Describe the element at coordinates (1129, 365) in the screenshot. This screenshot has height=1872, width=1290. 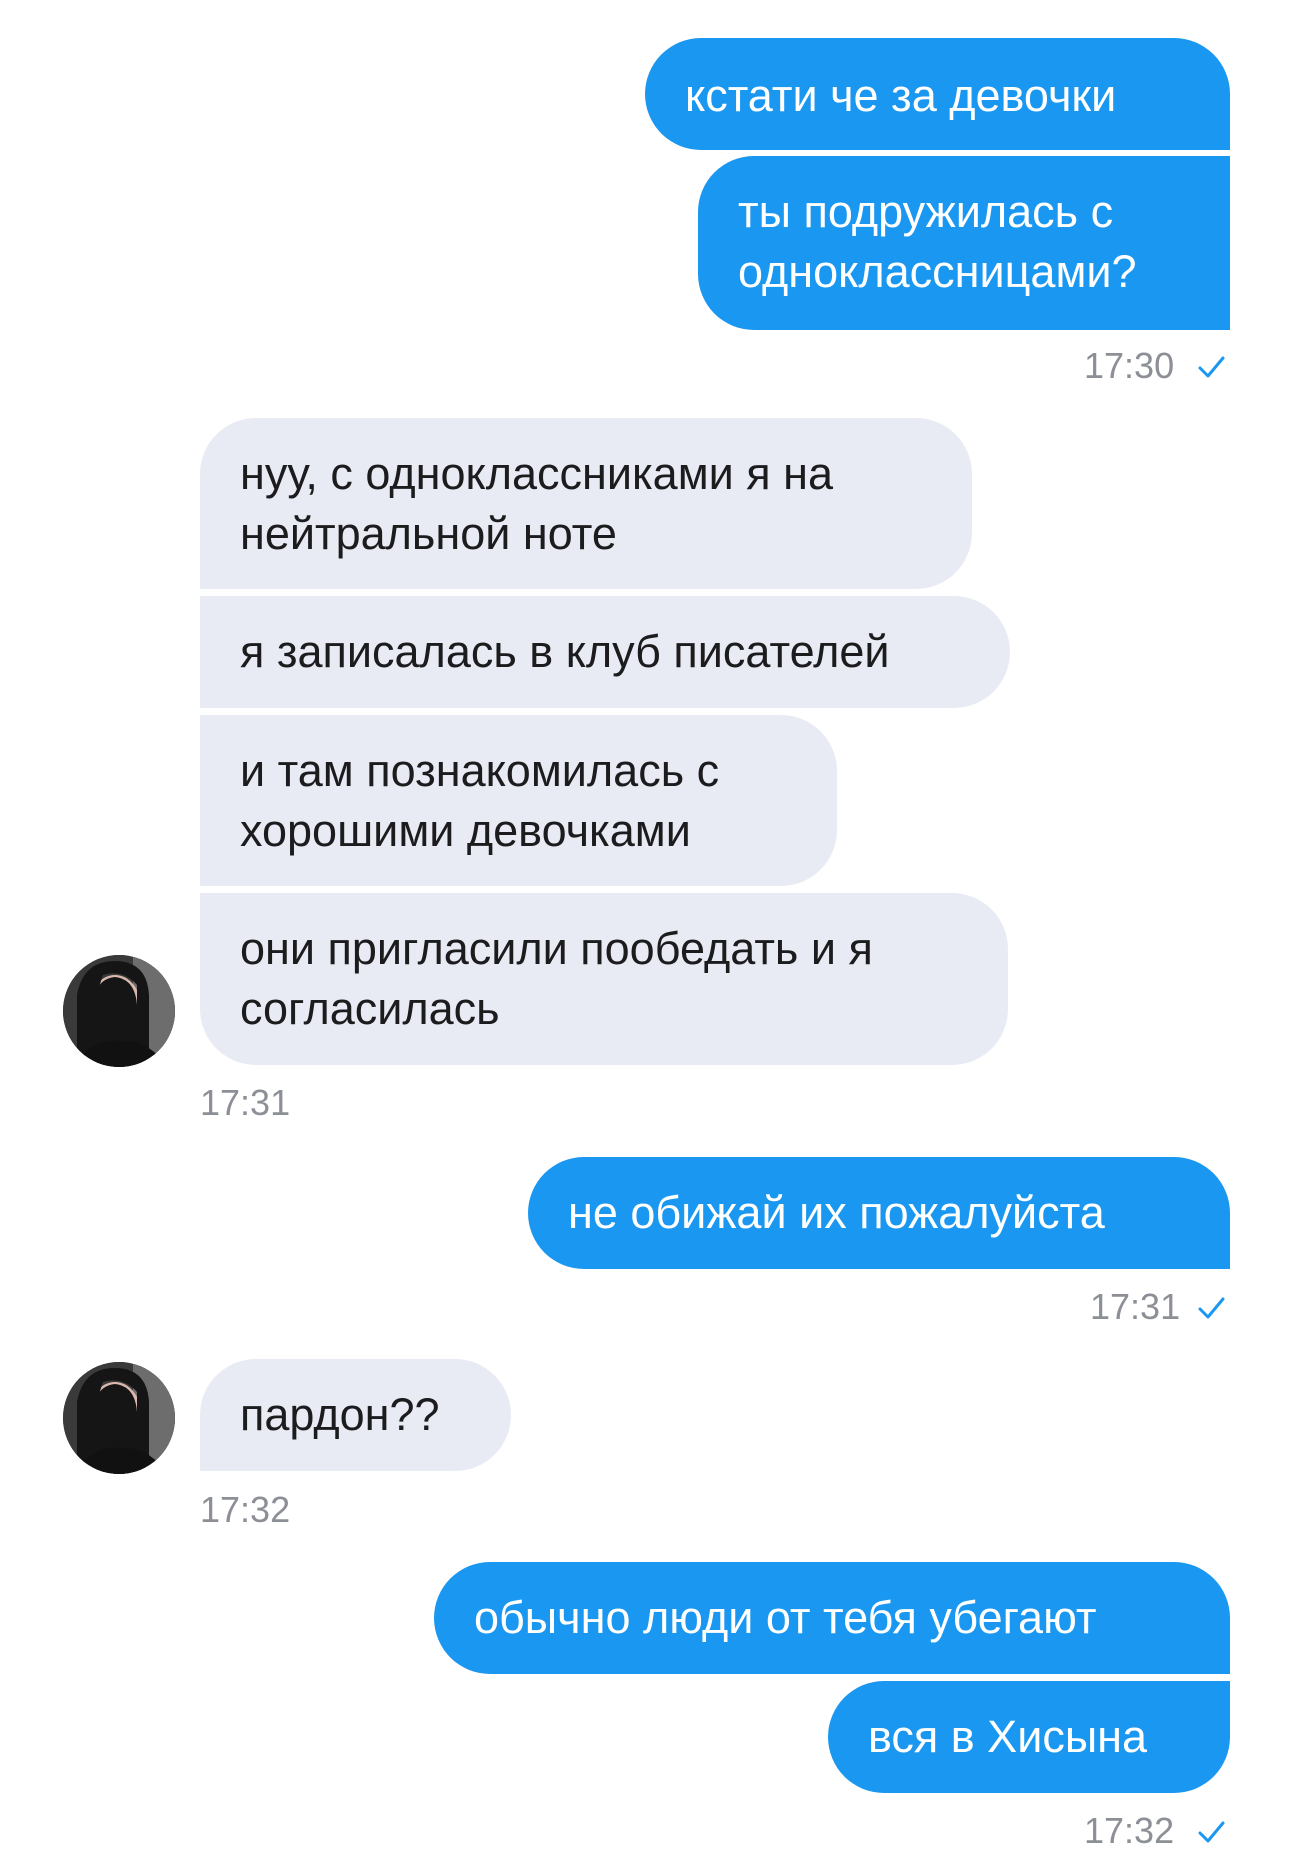
I see `message-timestamp: 17:30` at that location.